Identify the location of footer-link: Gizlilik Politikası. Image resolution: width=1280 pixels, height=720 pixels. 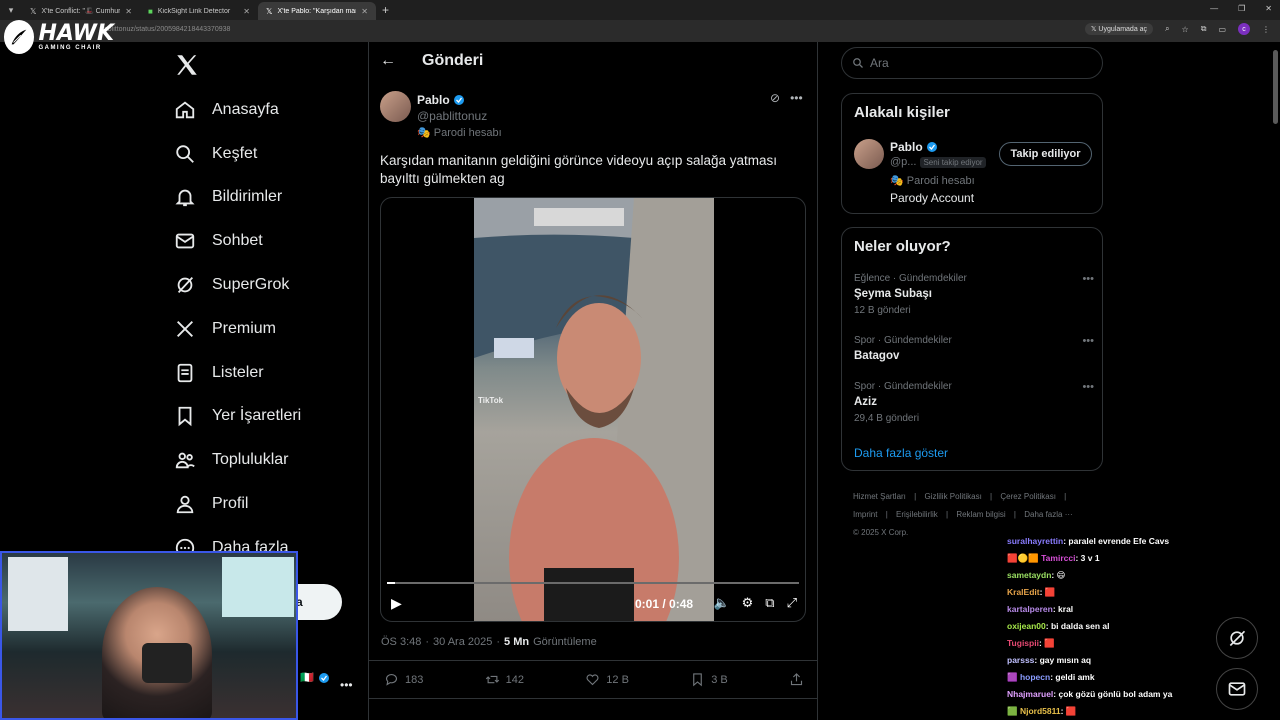
(952, 496).